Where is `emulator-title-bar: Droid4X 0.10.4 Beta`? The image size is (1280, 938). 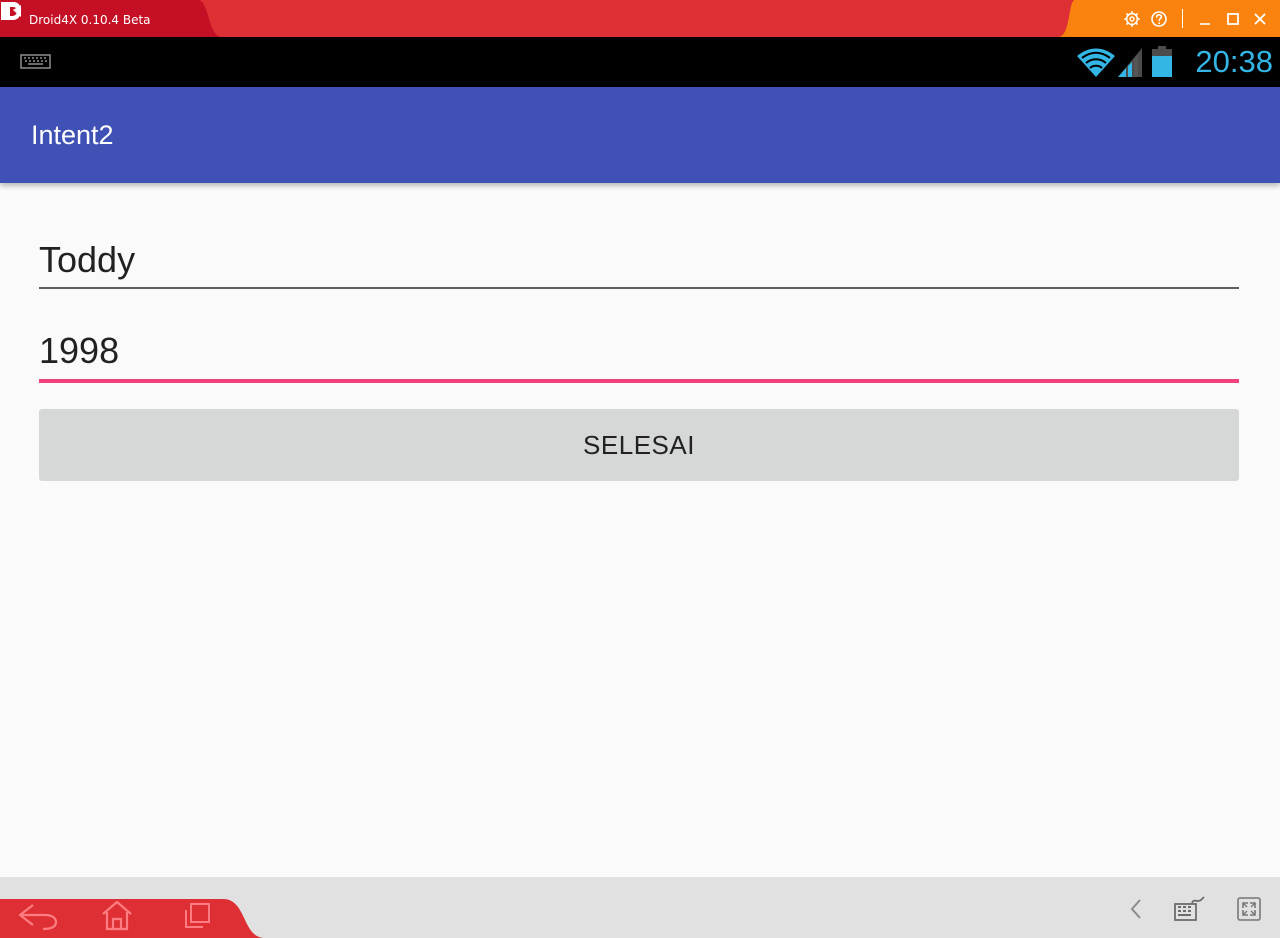
emulator-title-bar: Droid4X 0.10.4 Beta is located at coordinates (640, 18).